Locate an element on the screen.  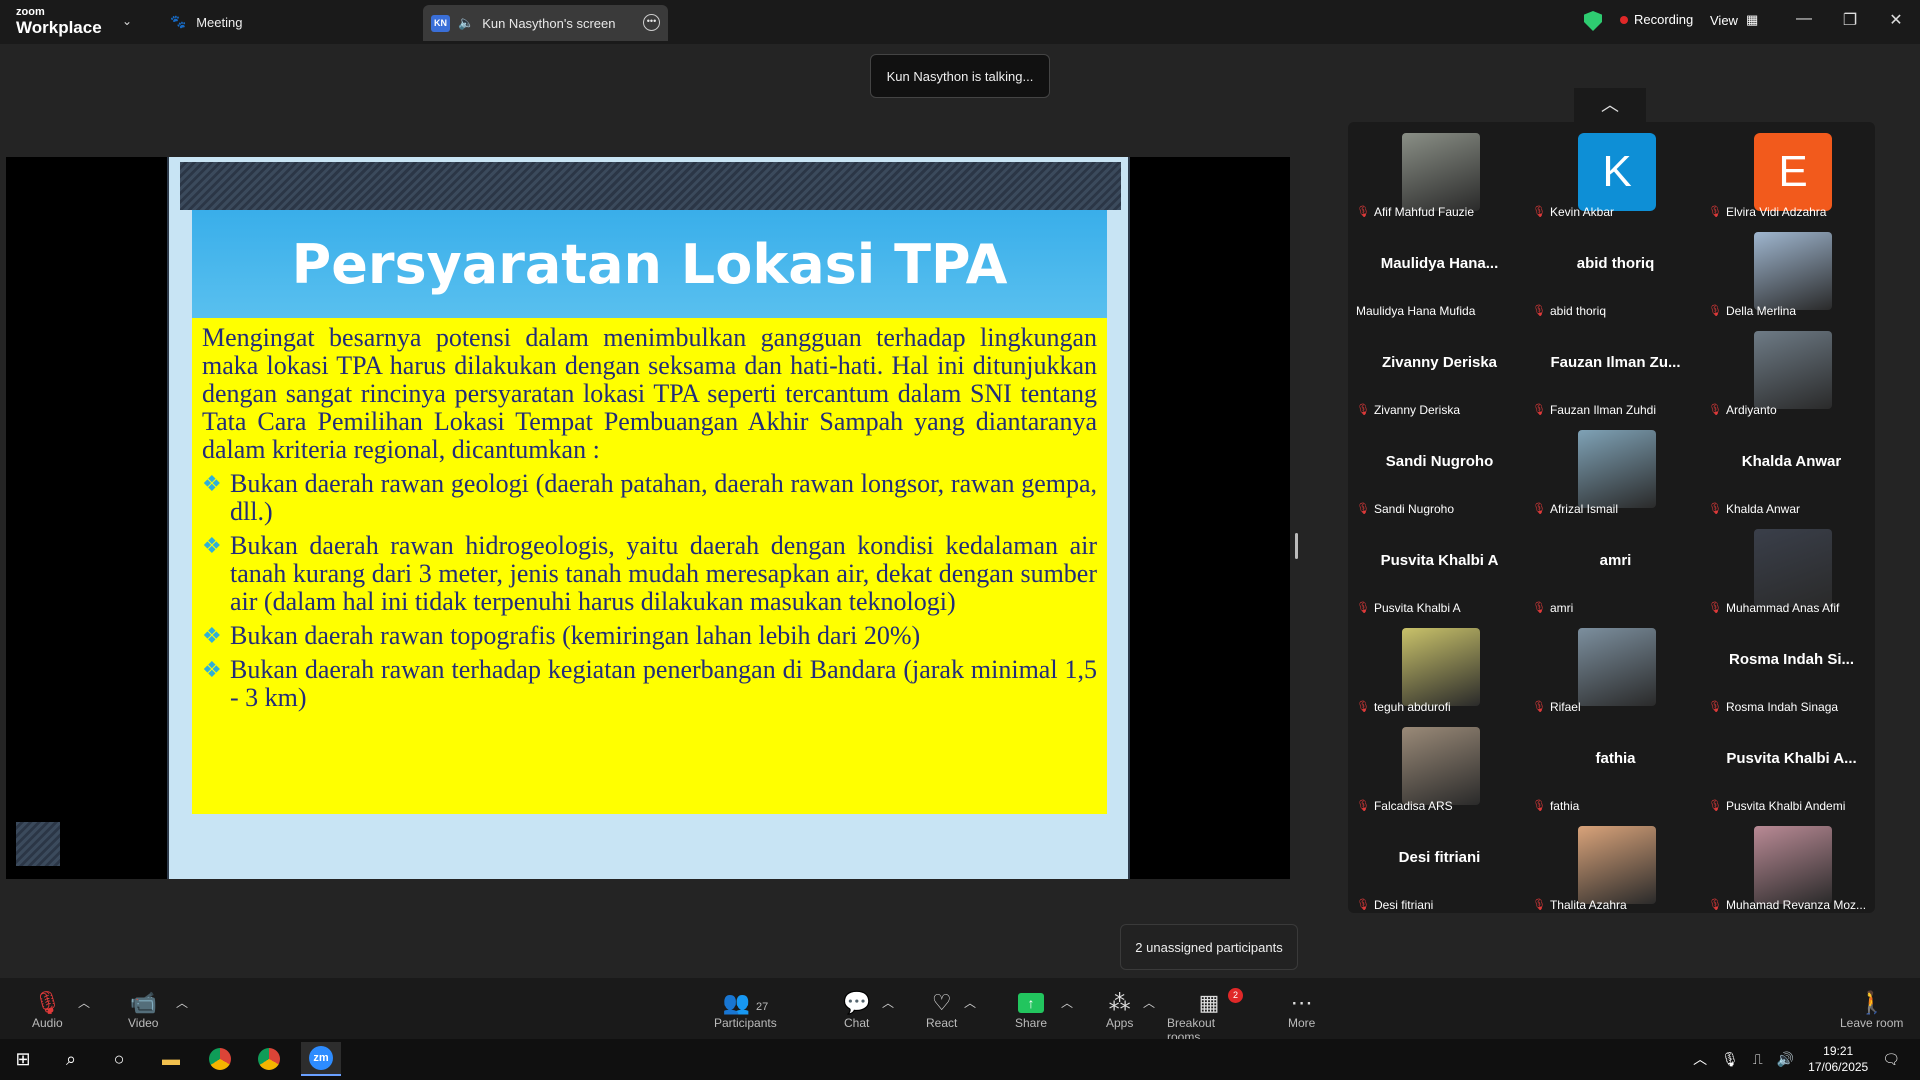
participant-name-label: 🎙 abid thoriq is located at coordinates (1615, 310).